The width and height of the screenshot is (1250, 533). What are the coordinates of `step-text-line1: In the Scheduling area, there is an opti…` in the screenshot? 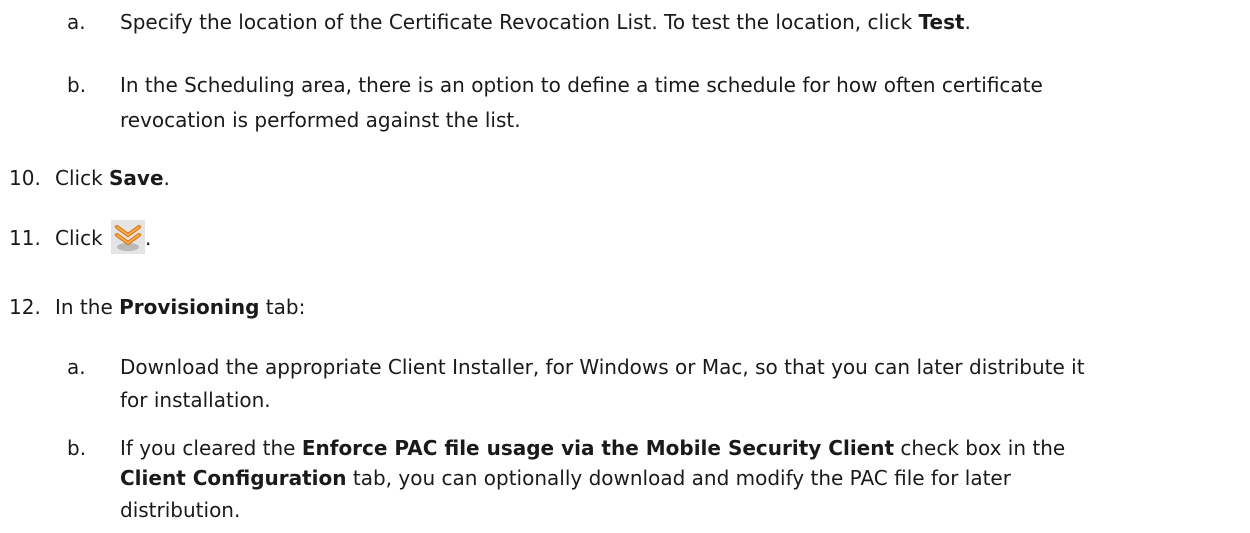 It's located at (581, 85).